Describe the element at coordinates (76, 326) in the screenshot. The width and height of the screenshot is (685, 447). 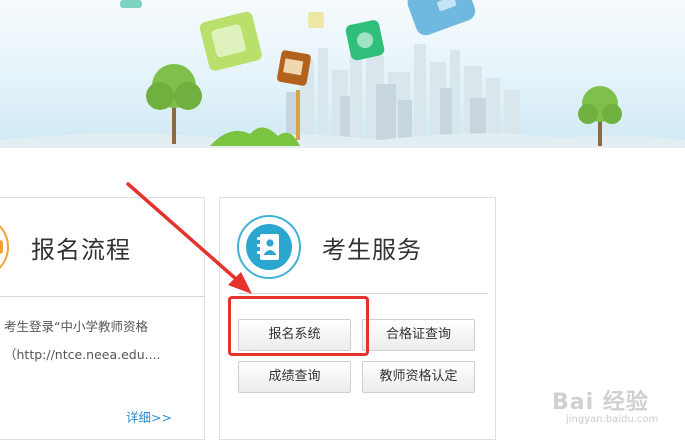
I see `process-description-line1: 考生登录“中小学教师资格` at that location.